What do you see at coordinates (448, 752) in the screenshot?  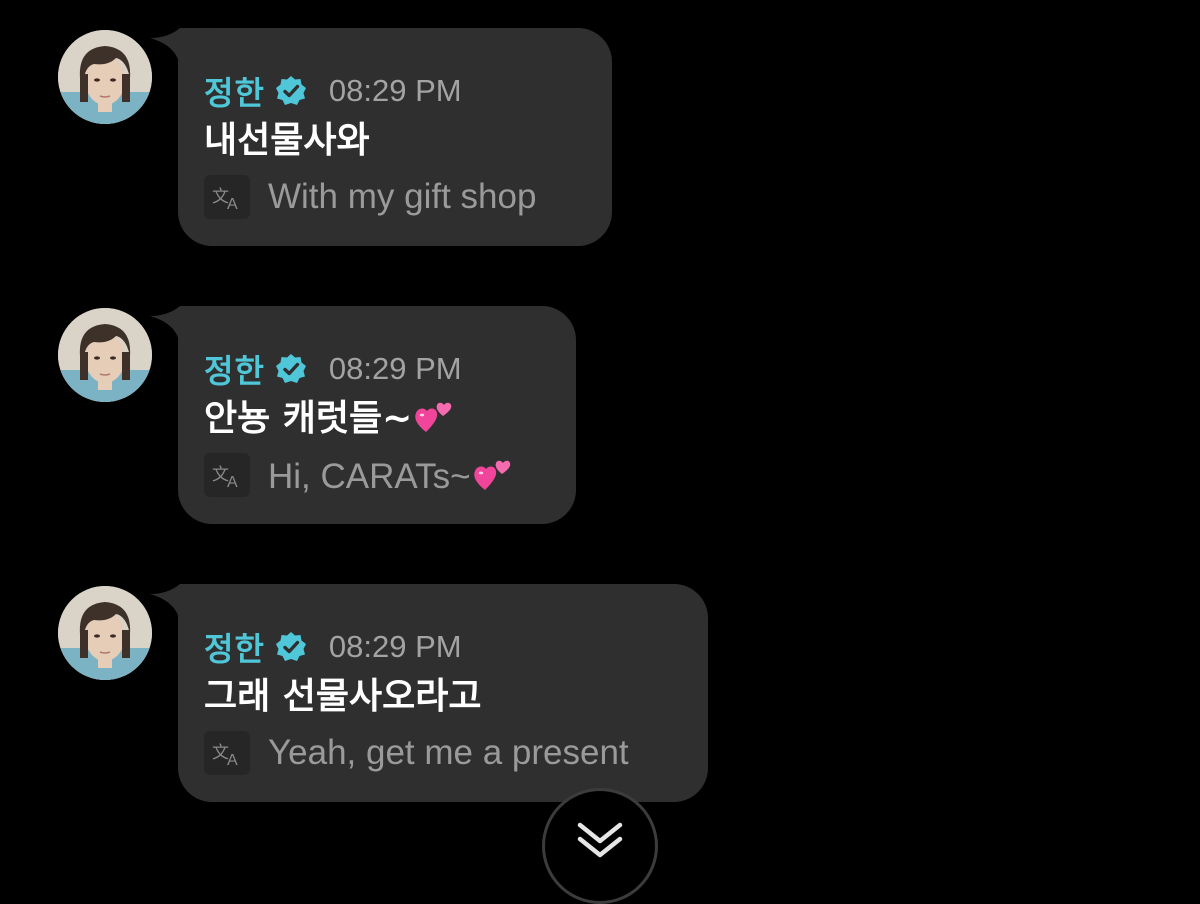 I see `message-translation: Yeah, get me a present` at bounding box center [448, 752].